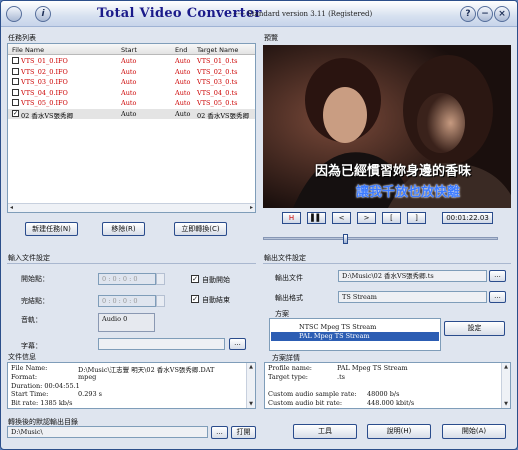 The height and width of the screenshot is (450, 518). I want to click on table-row: ✓ 02 香水VS張秀卿 Auto Auto 02 香水VS張秀卿, so click(131, 114).